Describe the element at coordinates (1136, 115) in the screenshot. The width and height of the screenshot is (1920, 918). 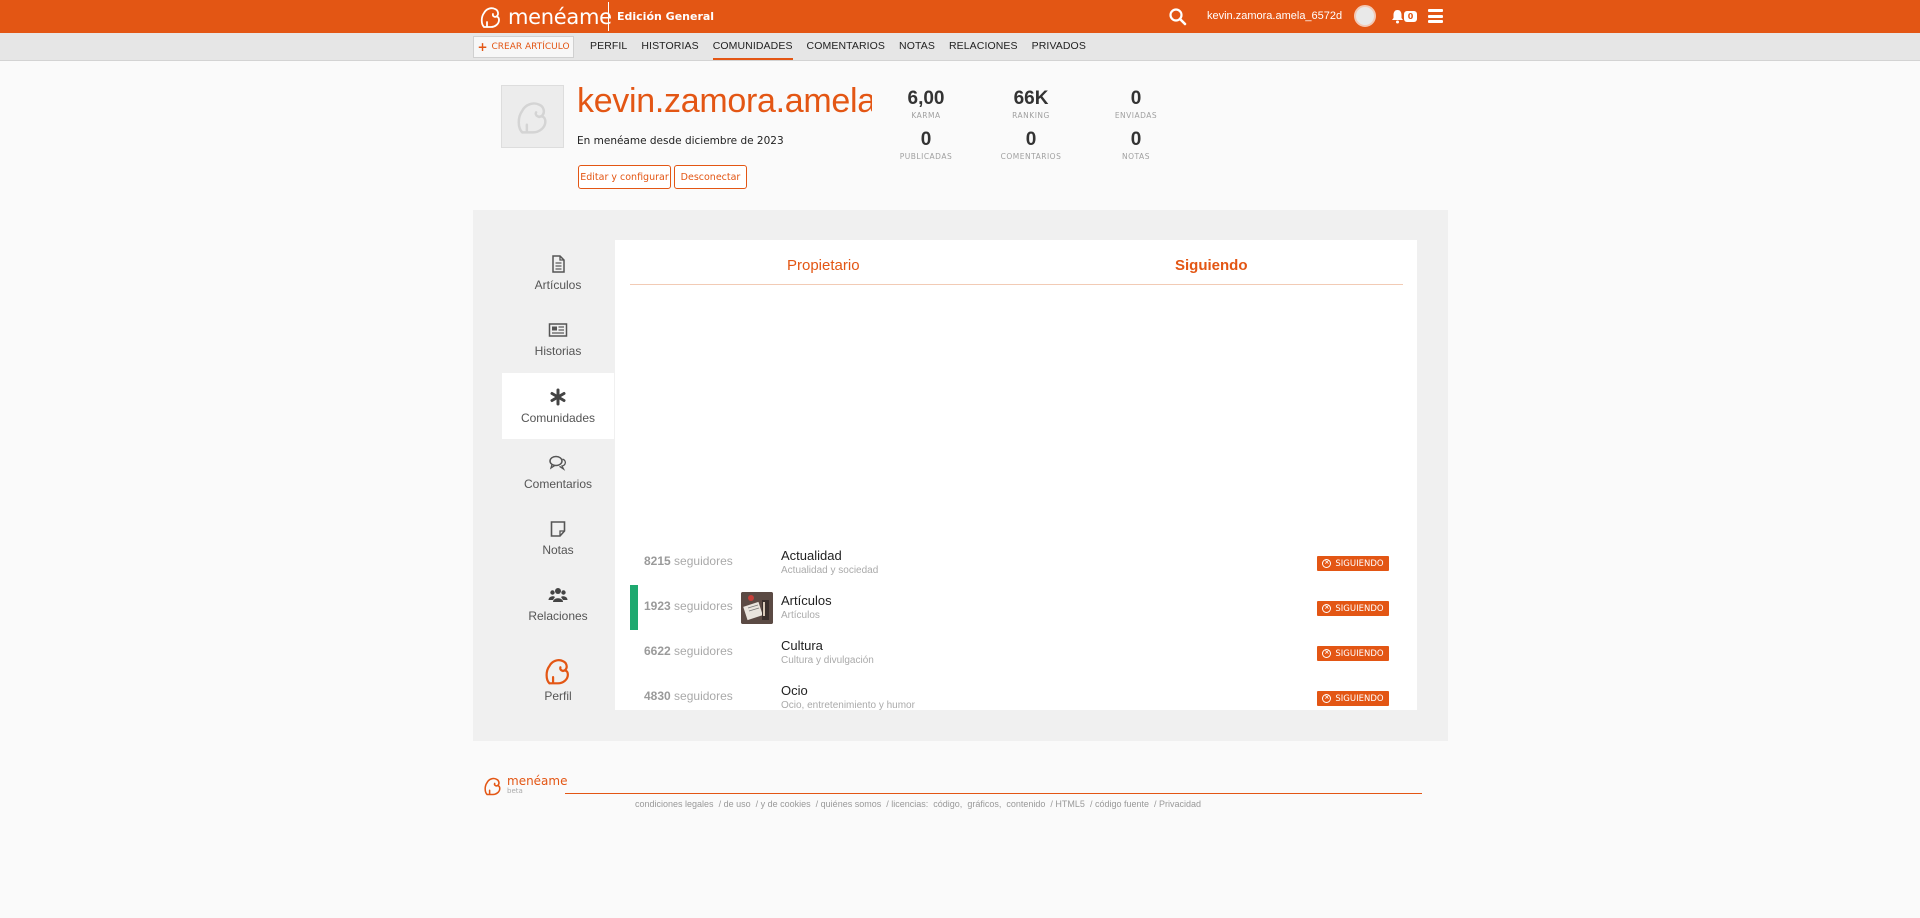
I see `stat-label: ENVIADAS` at that location.